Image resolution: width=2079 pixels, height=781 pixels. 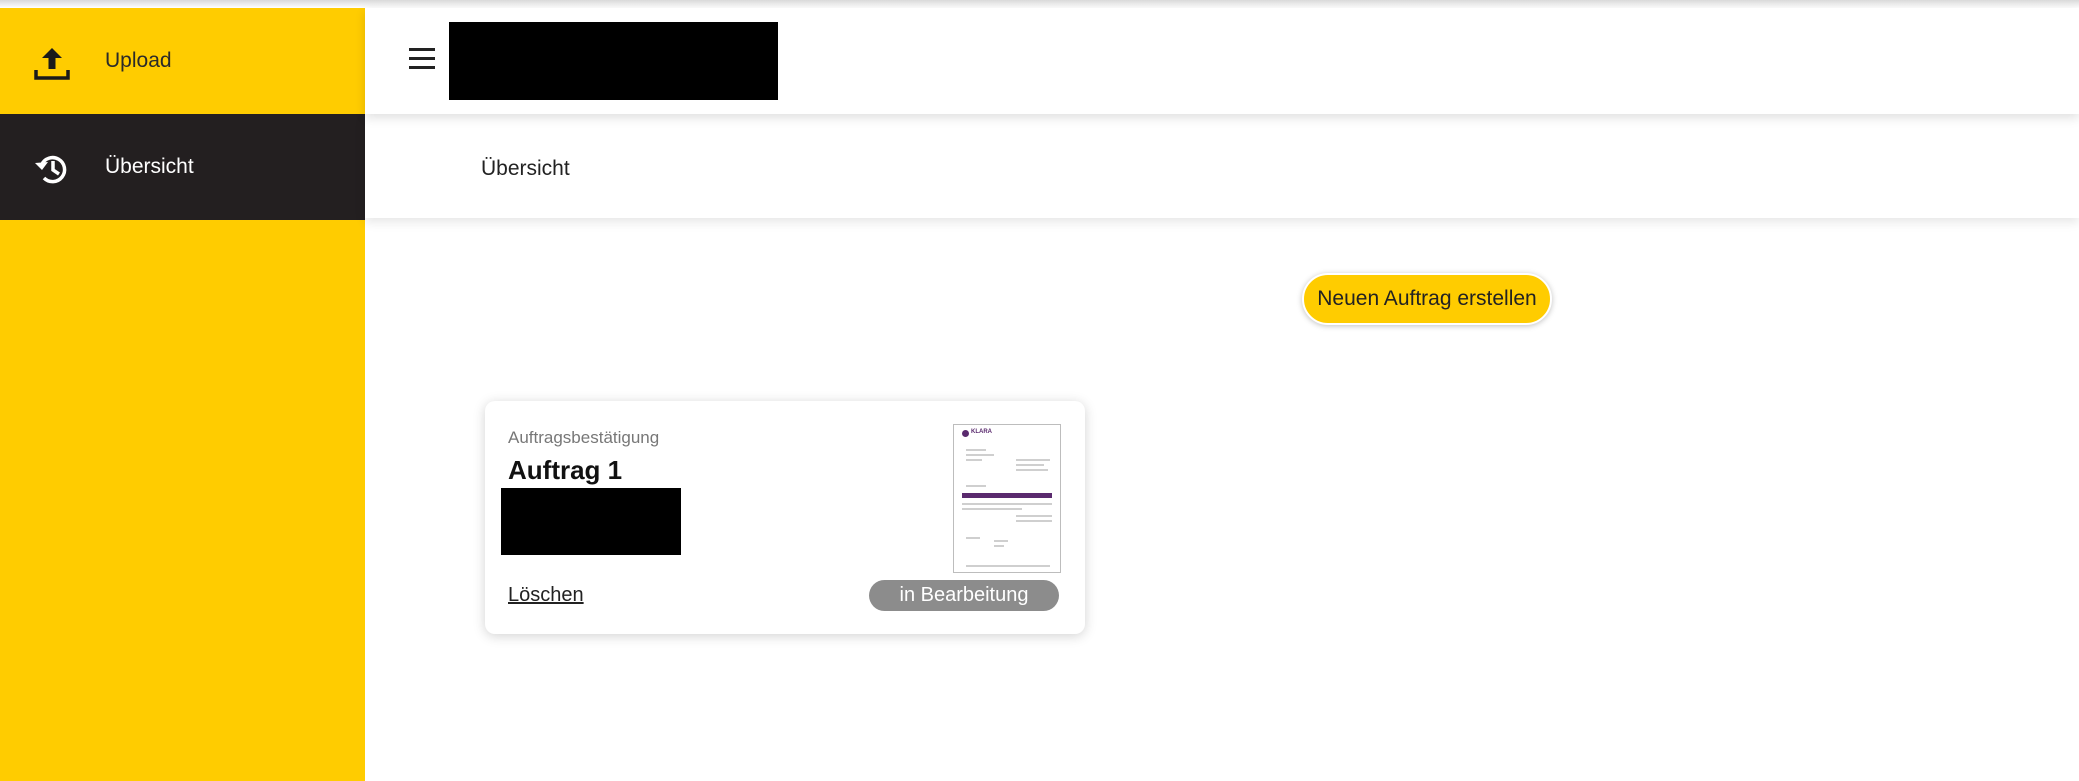 I want to click on redacted-header-title, so click(x=613, y=61).